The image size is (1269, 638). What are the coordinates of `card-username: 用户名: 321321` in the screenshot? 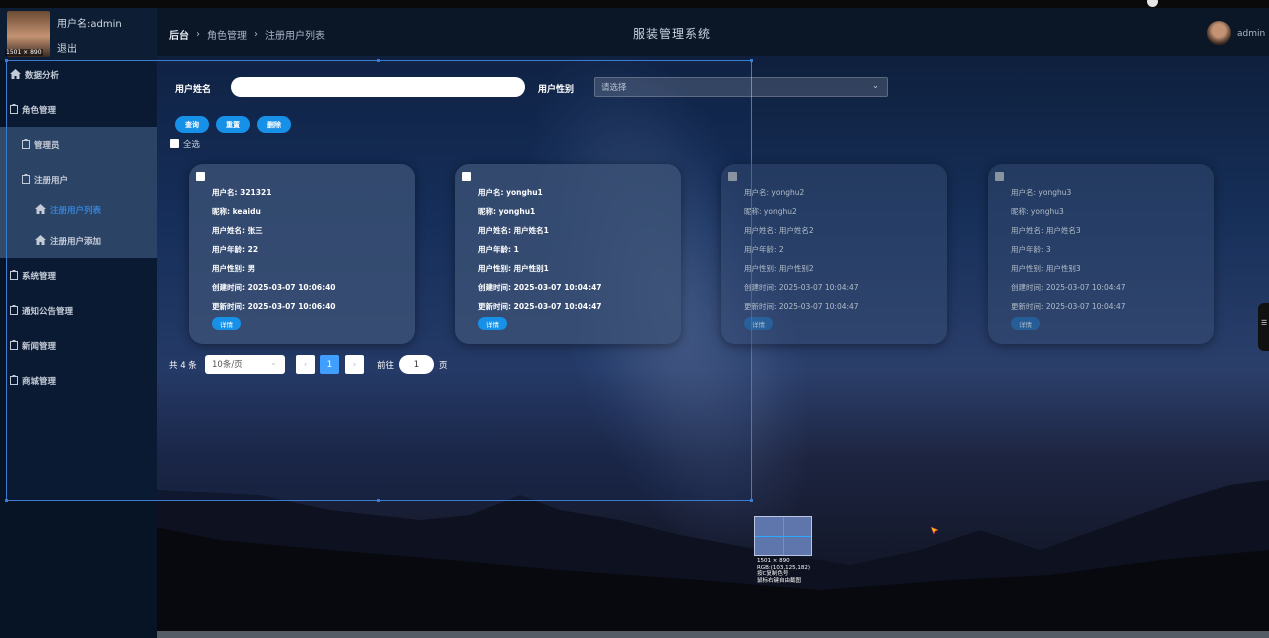 It's located at (242, 192).